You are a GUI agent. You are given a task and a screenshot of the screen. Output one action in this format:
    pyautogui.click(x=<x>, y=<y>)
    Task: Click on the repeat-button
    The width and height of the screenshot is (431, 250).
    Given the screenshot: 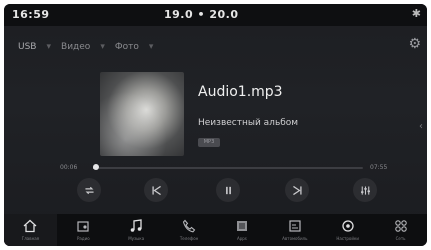 What is the action you would take?
    pyautogui.click(x=89, y=190)
    